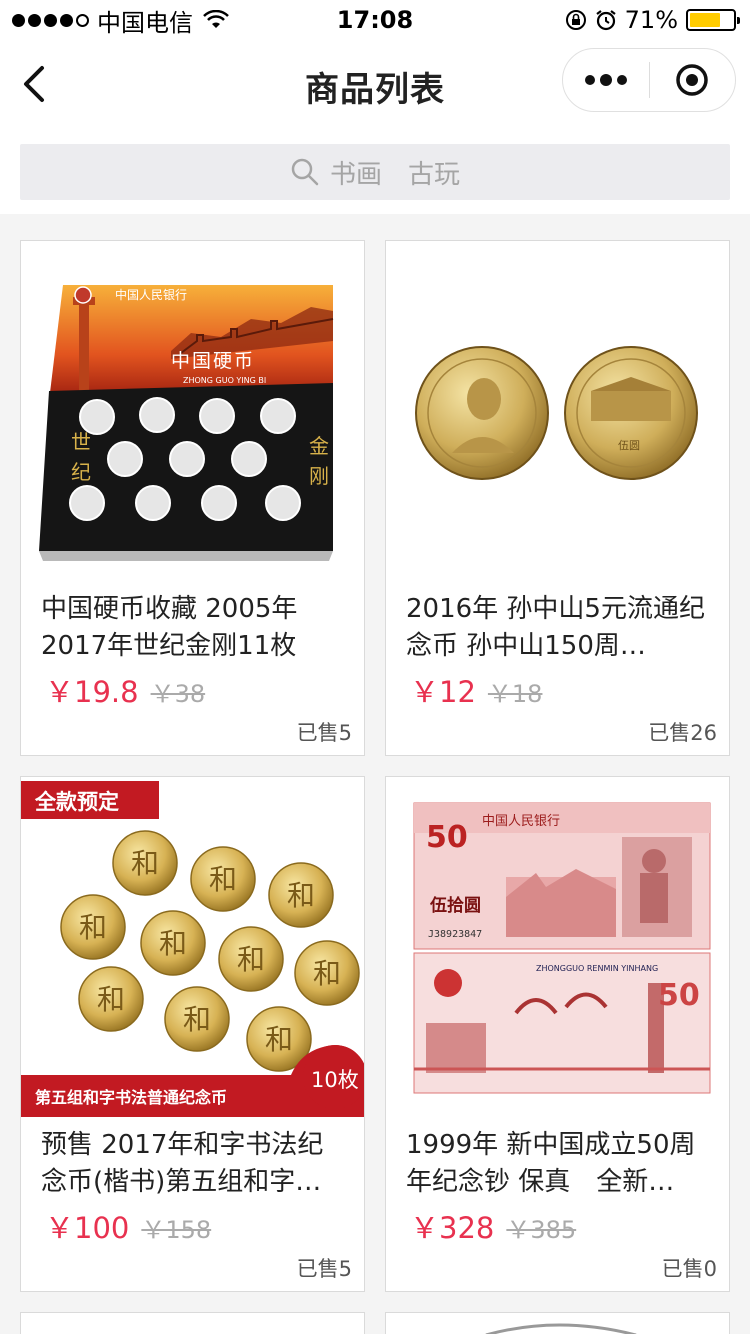 This screenshot has width=750, height=1334. I want to click on coin-count-badge: 10枚, so click(335, 1080).